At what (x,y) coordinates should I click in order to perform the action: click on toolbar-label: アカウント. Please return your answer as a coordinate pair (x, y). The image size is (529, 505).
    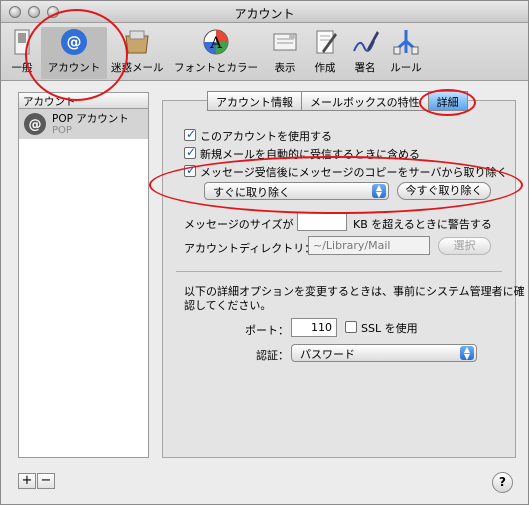
    Looking at the image, I should click on (74, 68).